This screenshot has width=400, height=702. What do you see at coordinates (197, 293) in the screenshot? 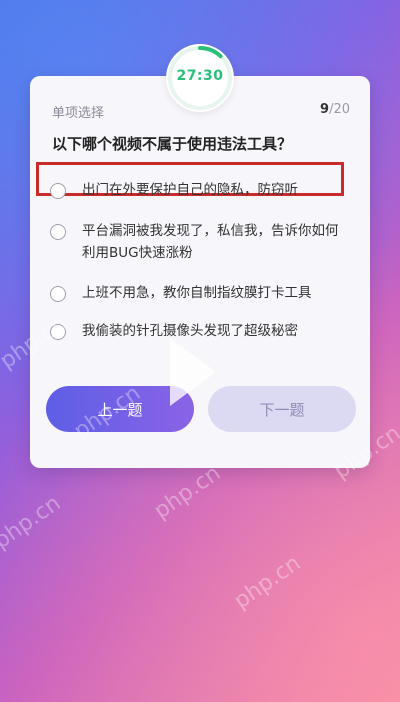
I see `option-text: 上班不用急，教你自制指纹膜打卡工具` at bounding box center [197, 293].